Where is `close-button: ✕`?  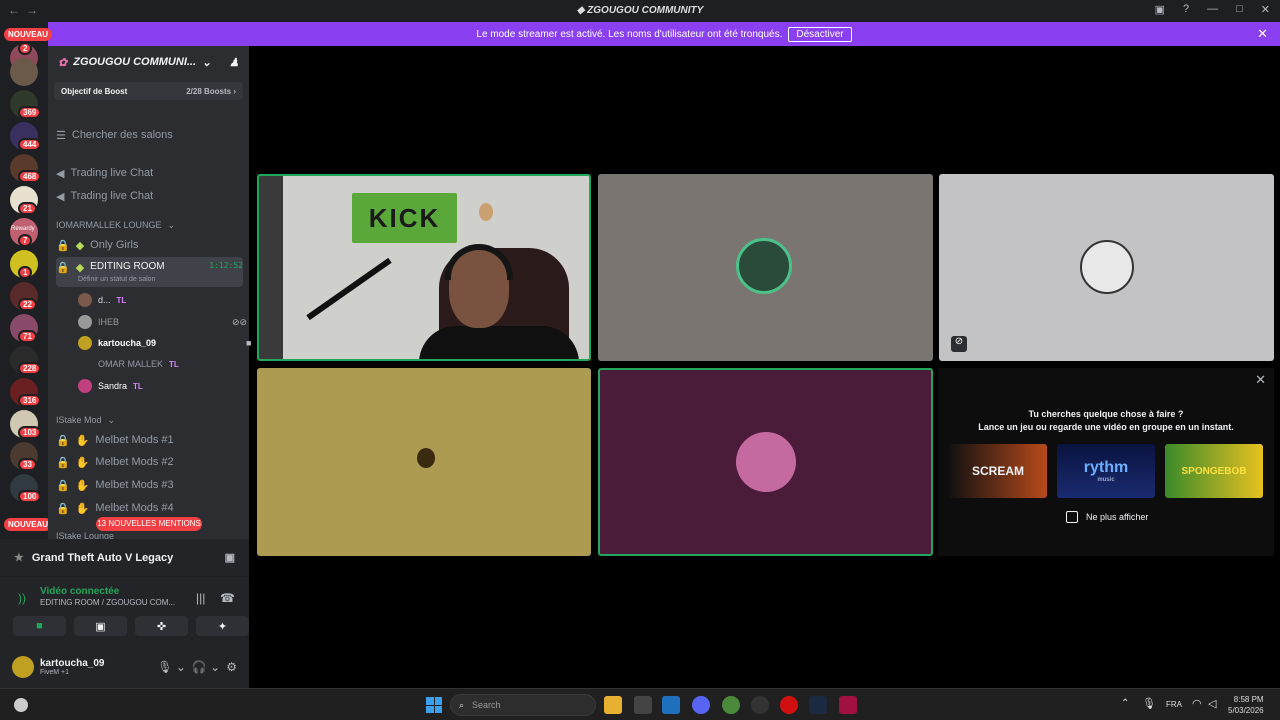 close-button: ✕ is located at coordinates (1265, 9).